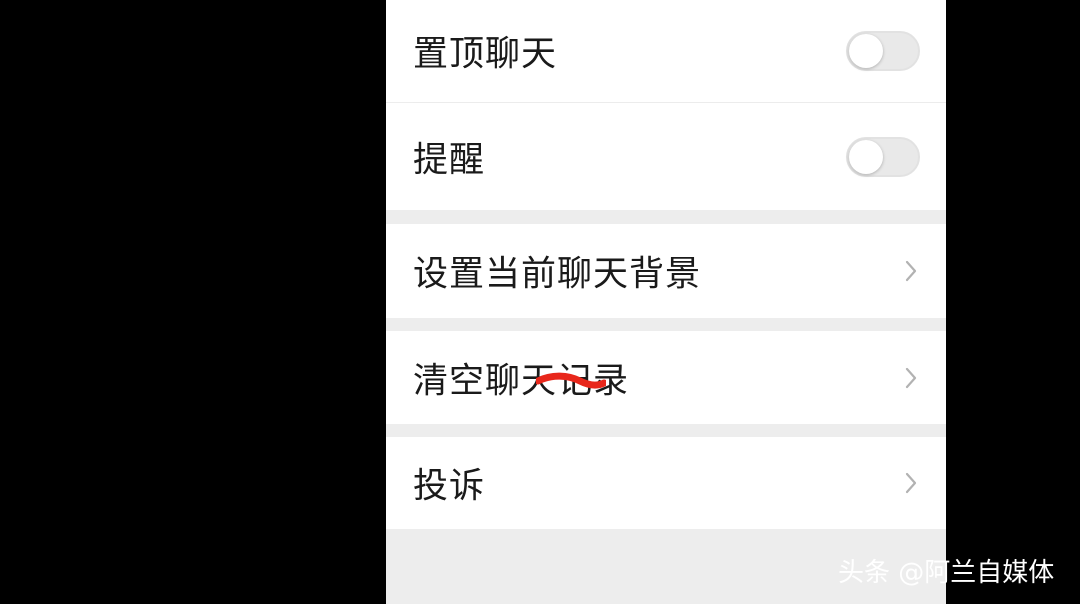 This screenshot has width=1080, height=604. What do you see at coordinates (557, 274) in the screenshot?
I see `set-background-label: 设置当前聊天背景` at bounding box center [557, 274].